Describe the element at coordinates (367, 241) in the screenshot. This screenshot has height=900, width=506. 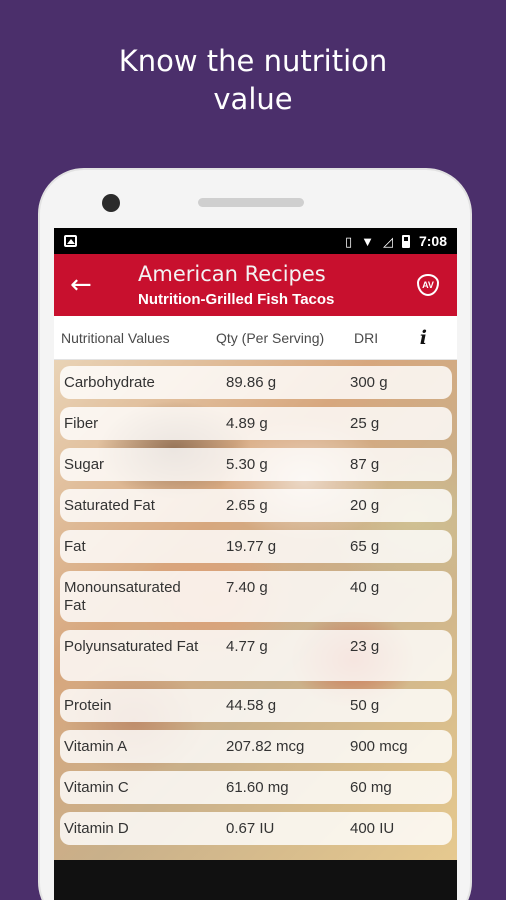
I see `wifi-icon: ▼` at that location.